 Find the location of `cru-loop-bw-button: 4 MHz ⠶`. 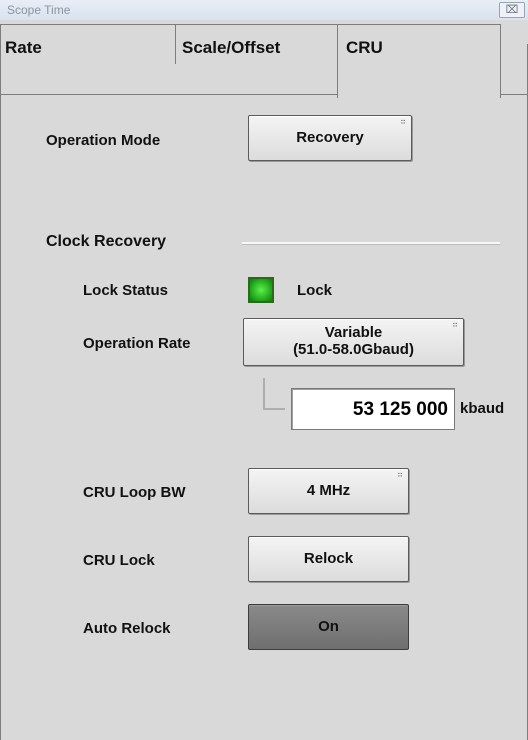

cru-loop-bw-button: 4 MHz ⠶ is located at coordinates (328, 491).